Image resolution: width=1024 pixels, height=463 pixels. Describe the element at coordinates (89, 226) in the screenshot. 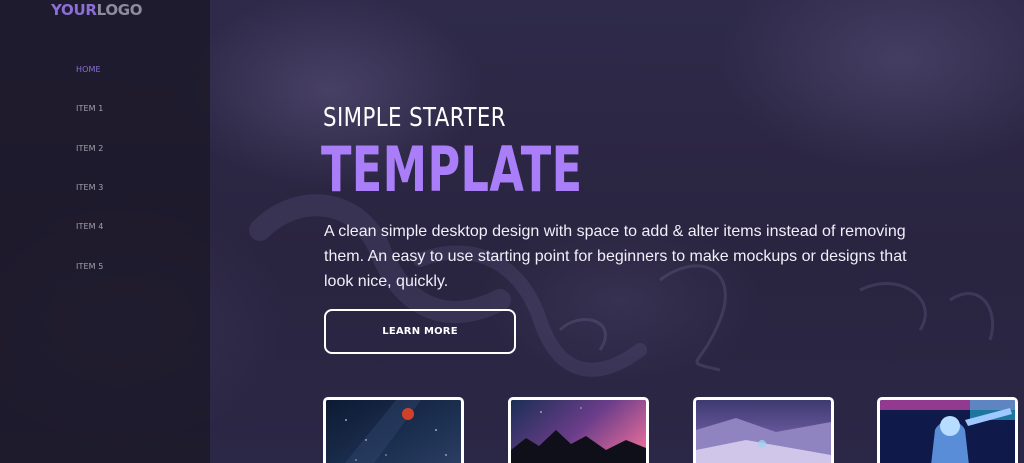

I see `nav-item-4: ITEM 4` at that location.